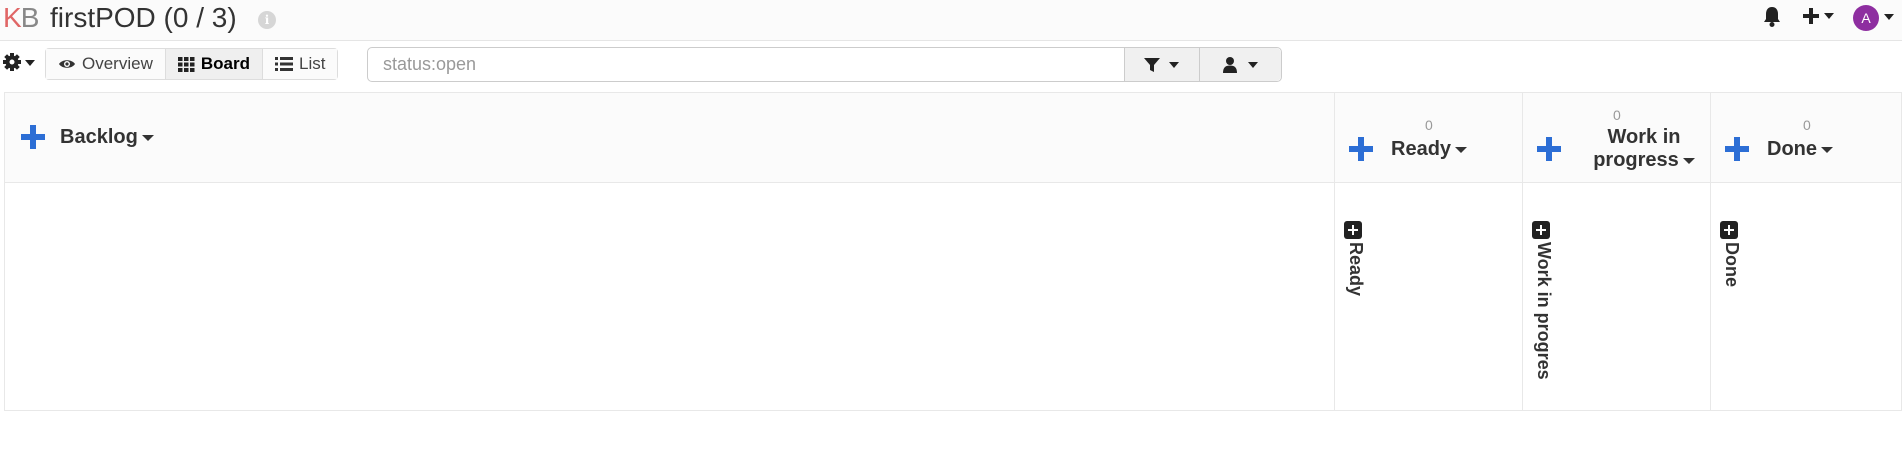  Describe the element at coordinates (1772, 17) in the screenshot. I see `notifications-bell-icon` at that location.